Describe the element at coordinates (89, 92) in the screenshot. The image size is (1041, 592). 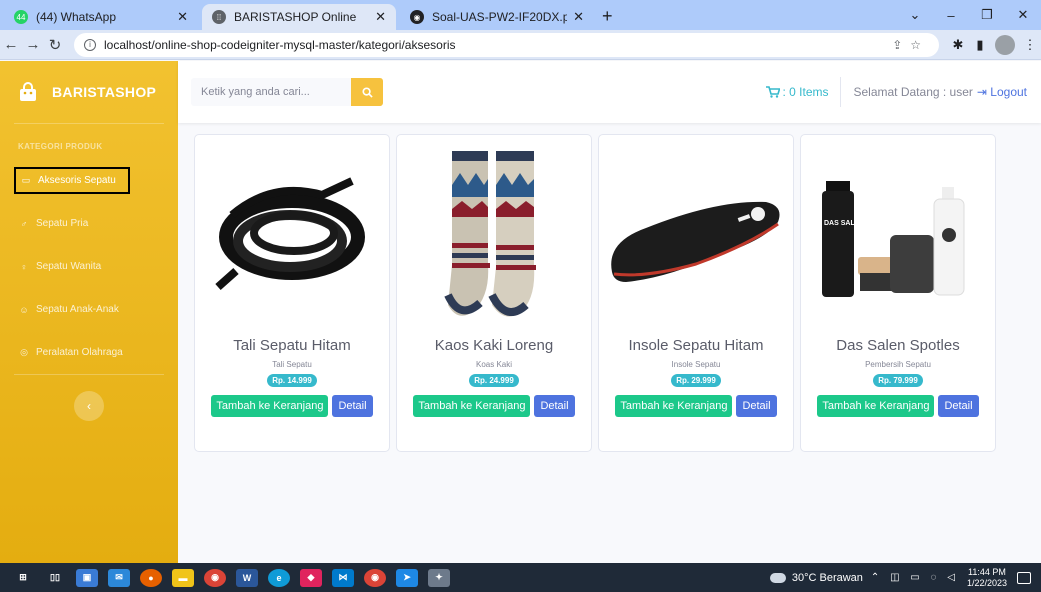
I see `brand: BARISTASHOP` at that location.